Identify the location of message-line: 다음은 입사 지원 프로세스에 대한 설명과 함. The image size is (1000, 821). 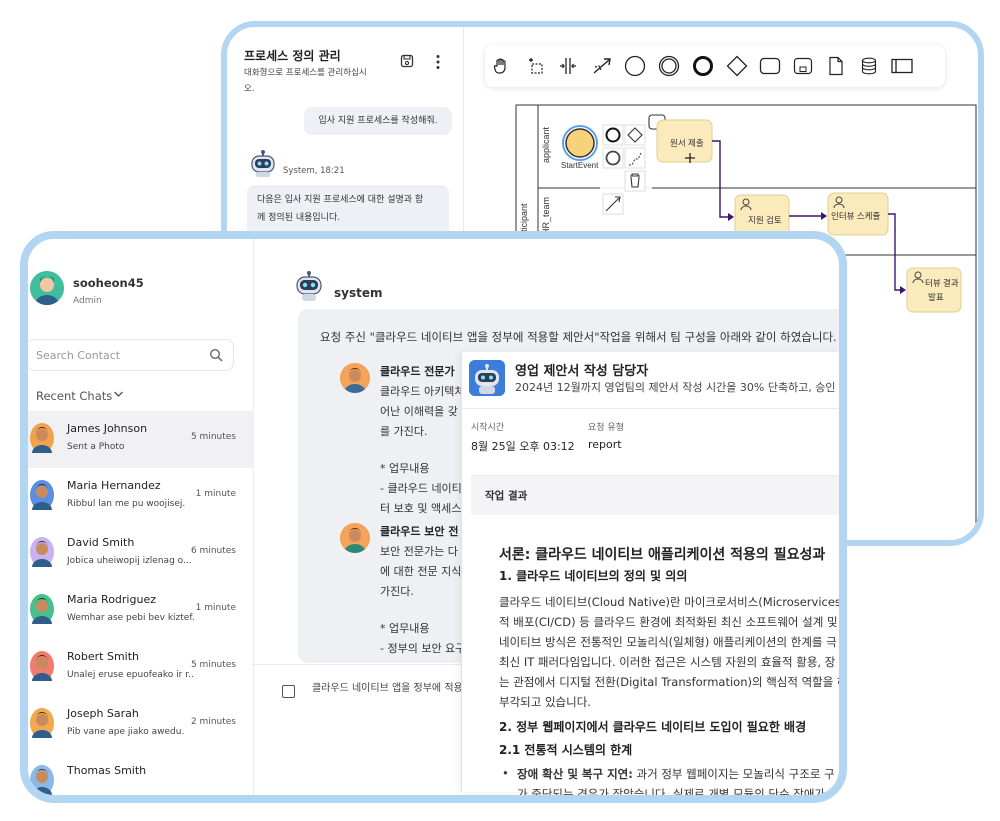
(340, 200).